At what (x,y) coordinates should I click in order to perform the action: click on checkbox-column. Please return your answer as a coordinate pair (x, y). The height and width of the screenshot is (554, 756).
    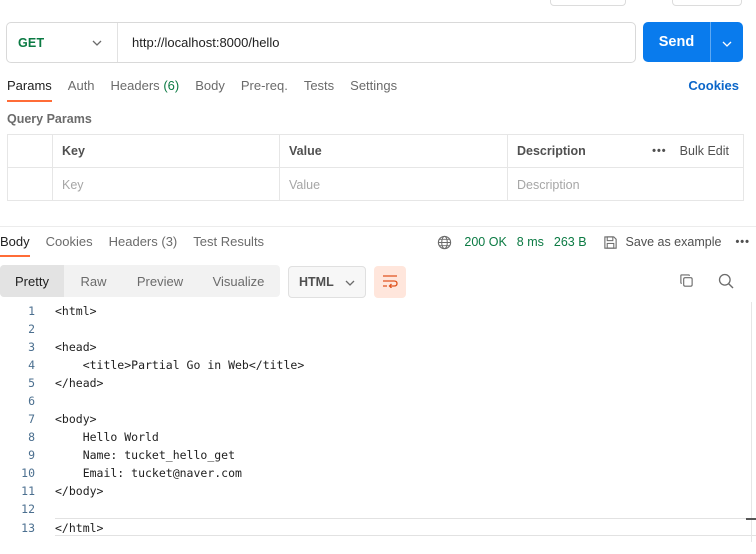
    Looking at the image, I should click on (30, 151).